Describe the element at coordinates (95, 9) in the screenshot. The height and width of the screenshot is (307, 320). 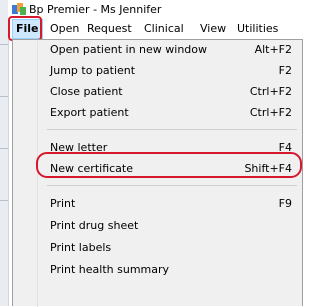
I see `window-title: Bp Premier - Ms Jennifer` at that location.